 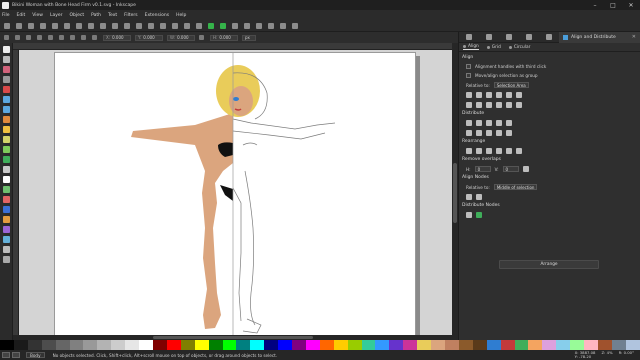 What do you see at coordinates (6, 139) in the screenshot?
I see `spiral-tool-icon` at bounding box center [6, 139].